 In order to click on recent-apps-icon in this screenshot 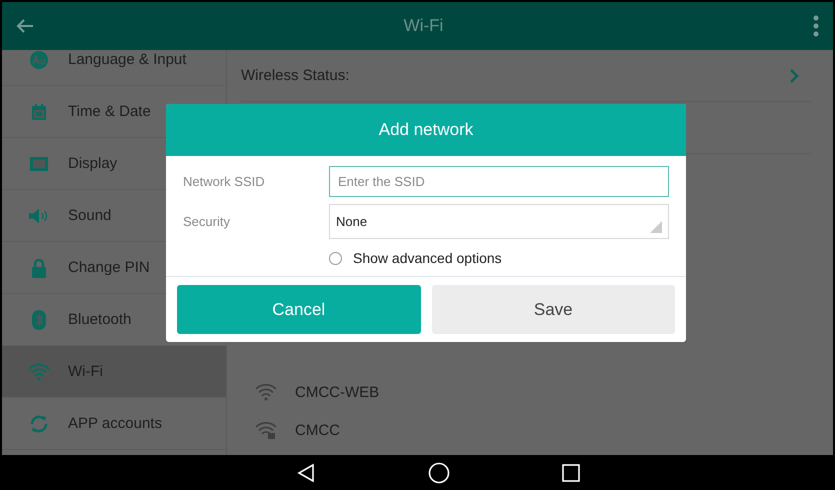, I will do `click(571, 473)`.